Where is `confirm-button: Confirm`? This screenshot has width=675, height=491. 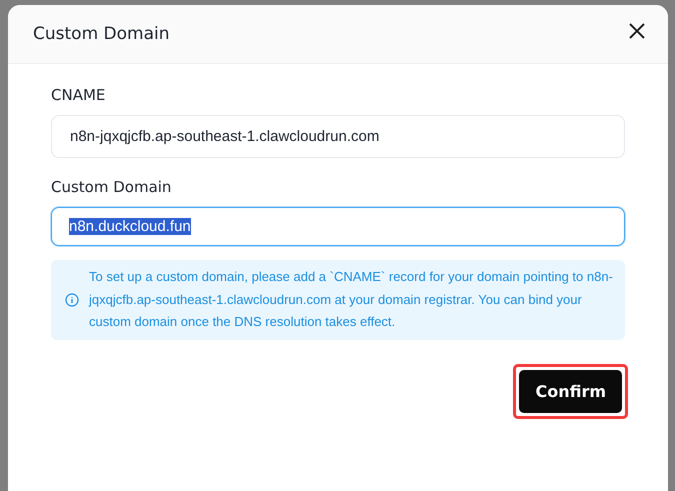
confirm-button: Confirm is located at coordinates (570, 391).